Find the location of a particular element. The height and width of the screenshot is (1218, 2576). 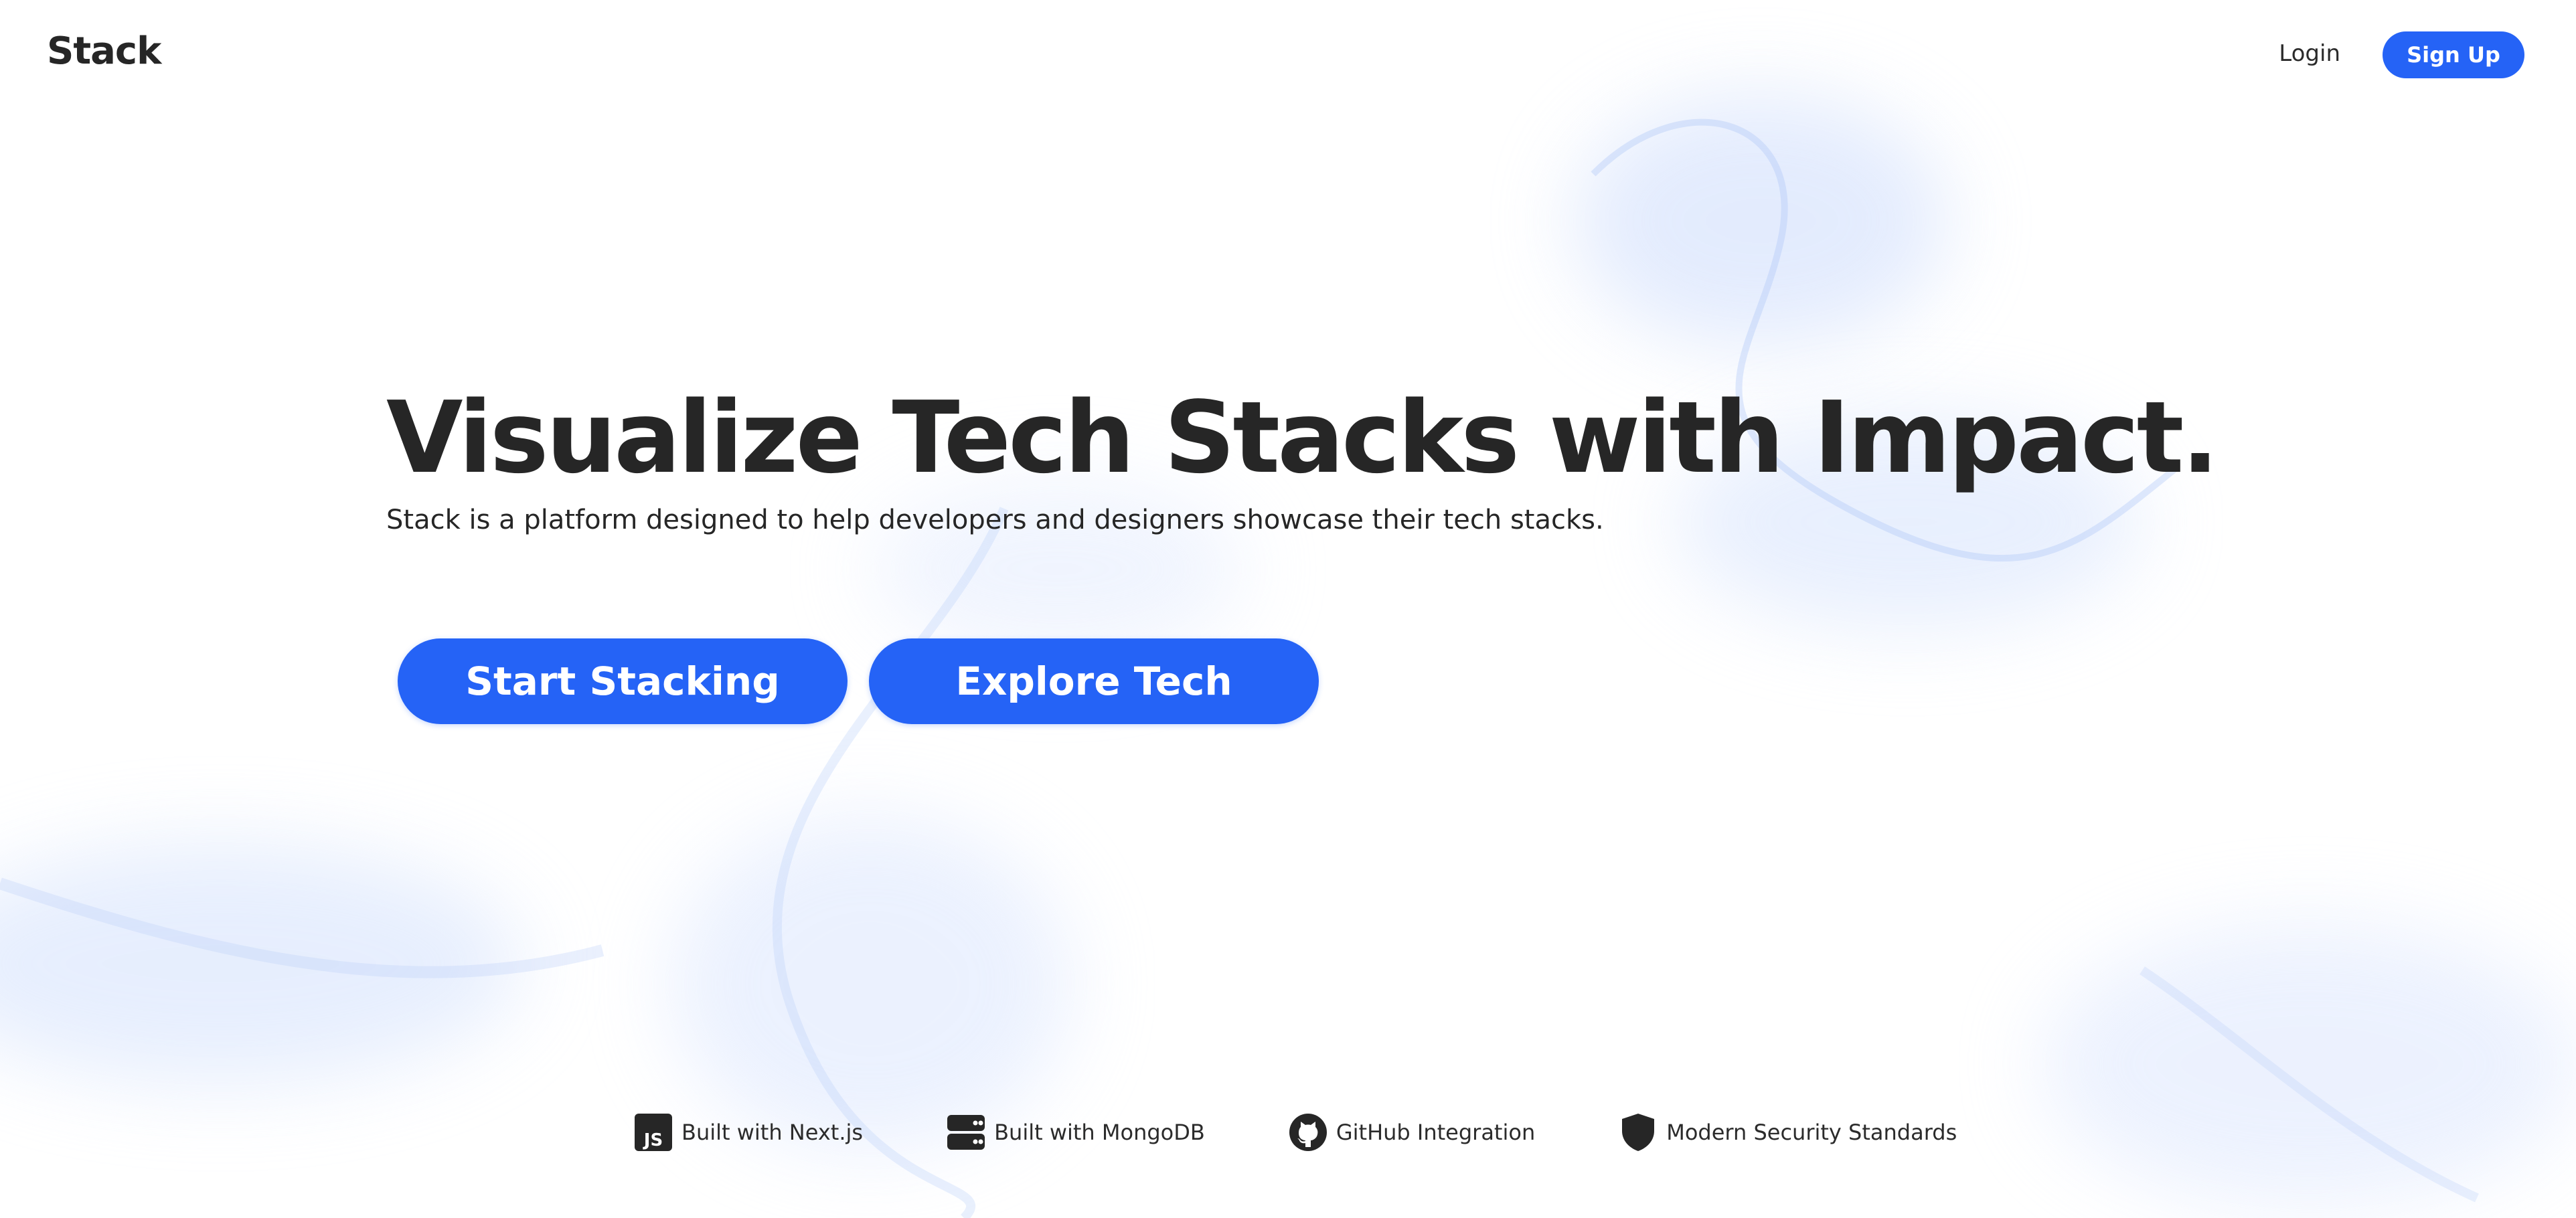

feature-mongodb: Built with MongoDB is located at coordinates (1075, 1132).